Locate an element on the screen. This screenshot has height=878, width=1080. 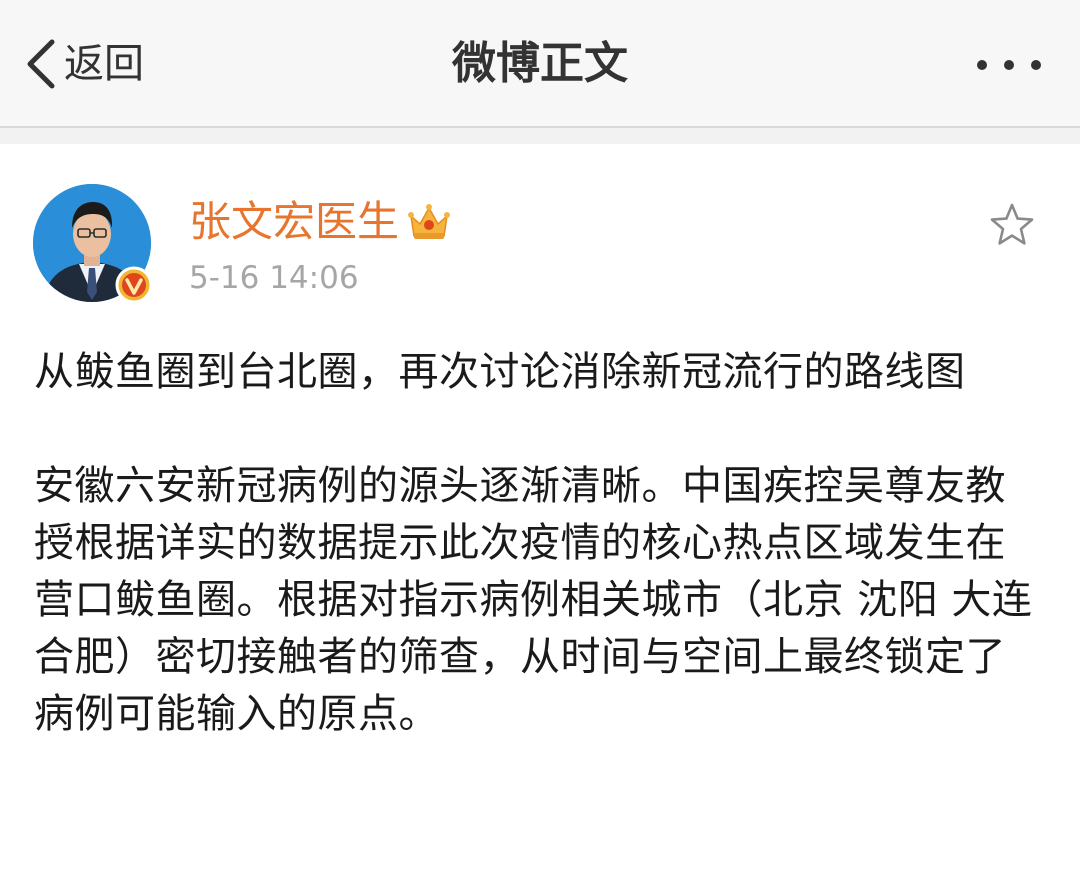
top-navigation-bar: 返回 微博正文 is located at coordinates (540, 64).